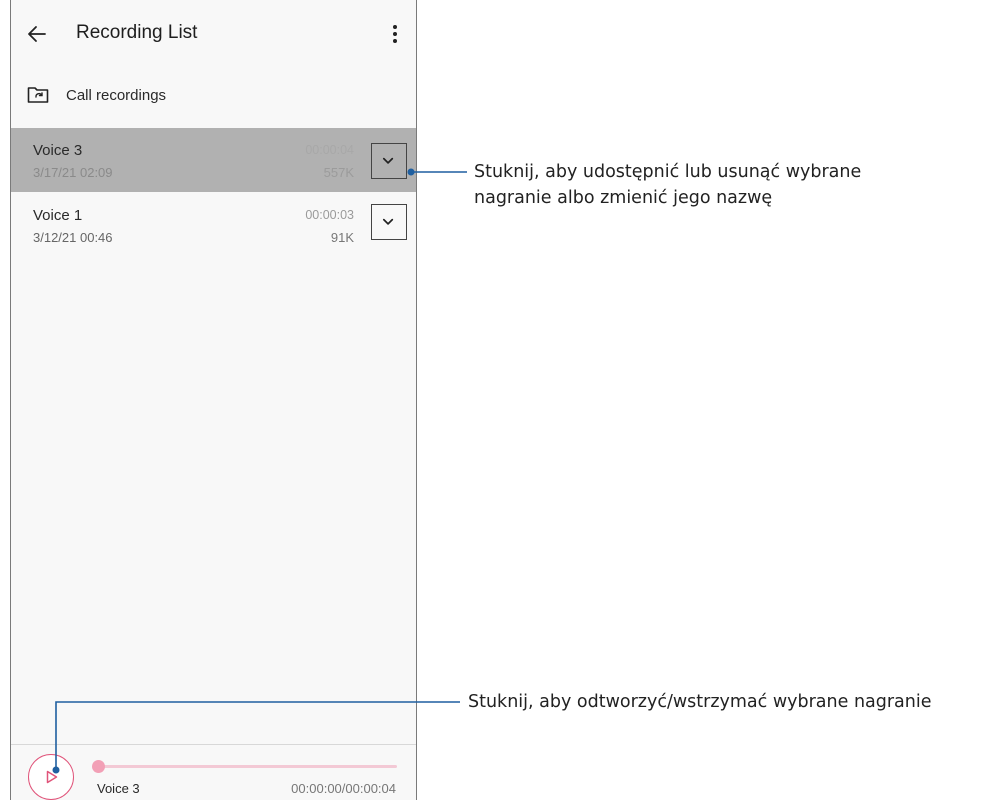 The image size is (1003, 800). Describe the element at coordinates (343, 788) in the screenshot. I see `player-time: 00:00:00/00:00:04` at that location.